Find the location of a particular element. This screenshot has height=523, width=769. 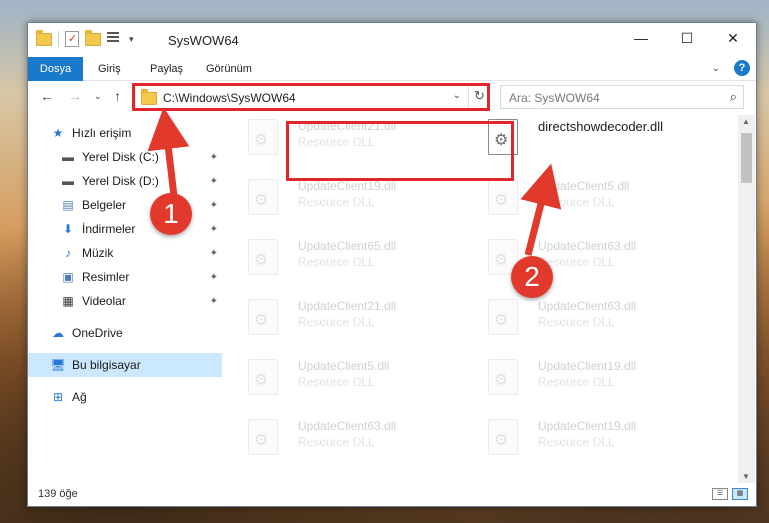

sidebar-item-pictures: ▣ Resimler ✦ is located at coordinates (125, 277).